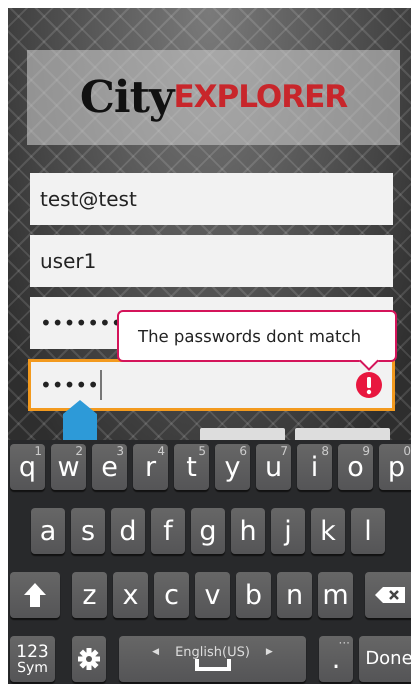 The width and height of the screenshot is (411, 684). Describe the element at coordinates (211, 385) in the screenshot. I see `input-field: •••••` at that location.